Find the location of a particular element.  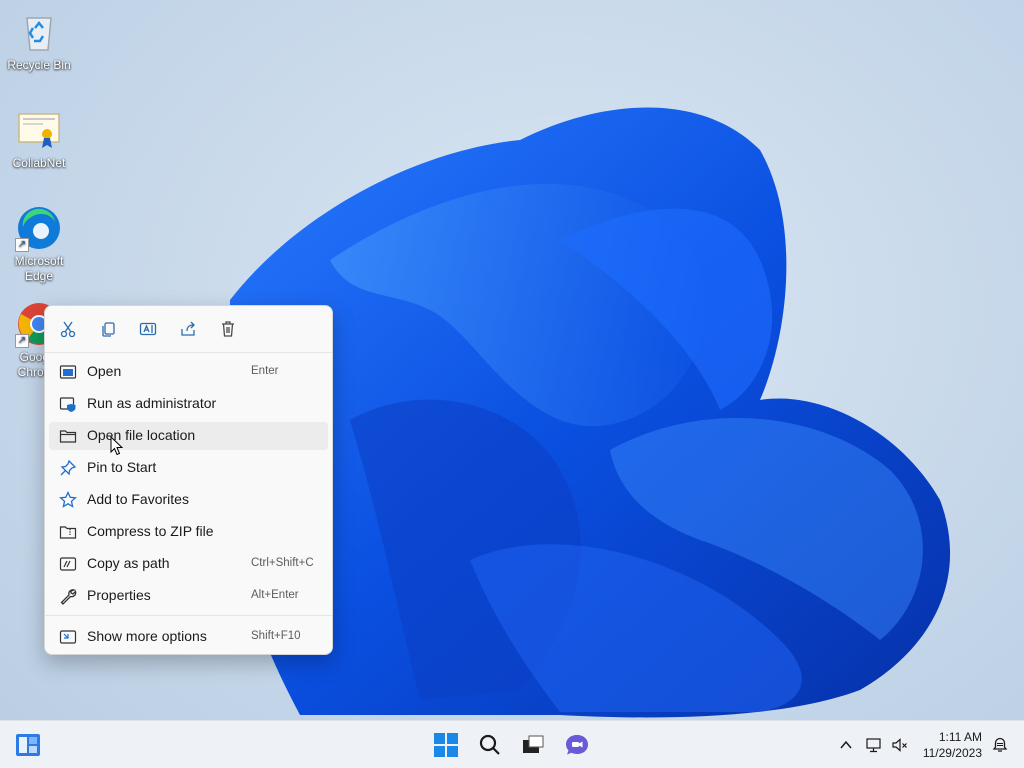

star-icon is located at coordinates (68, 499).